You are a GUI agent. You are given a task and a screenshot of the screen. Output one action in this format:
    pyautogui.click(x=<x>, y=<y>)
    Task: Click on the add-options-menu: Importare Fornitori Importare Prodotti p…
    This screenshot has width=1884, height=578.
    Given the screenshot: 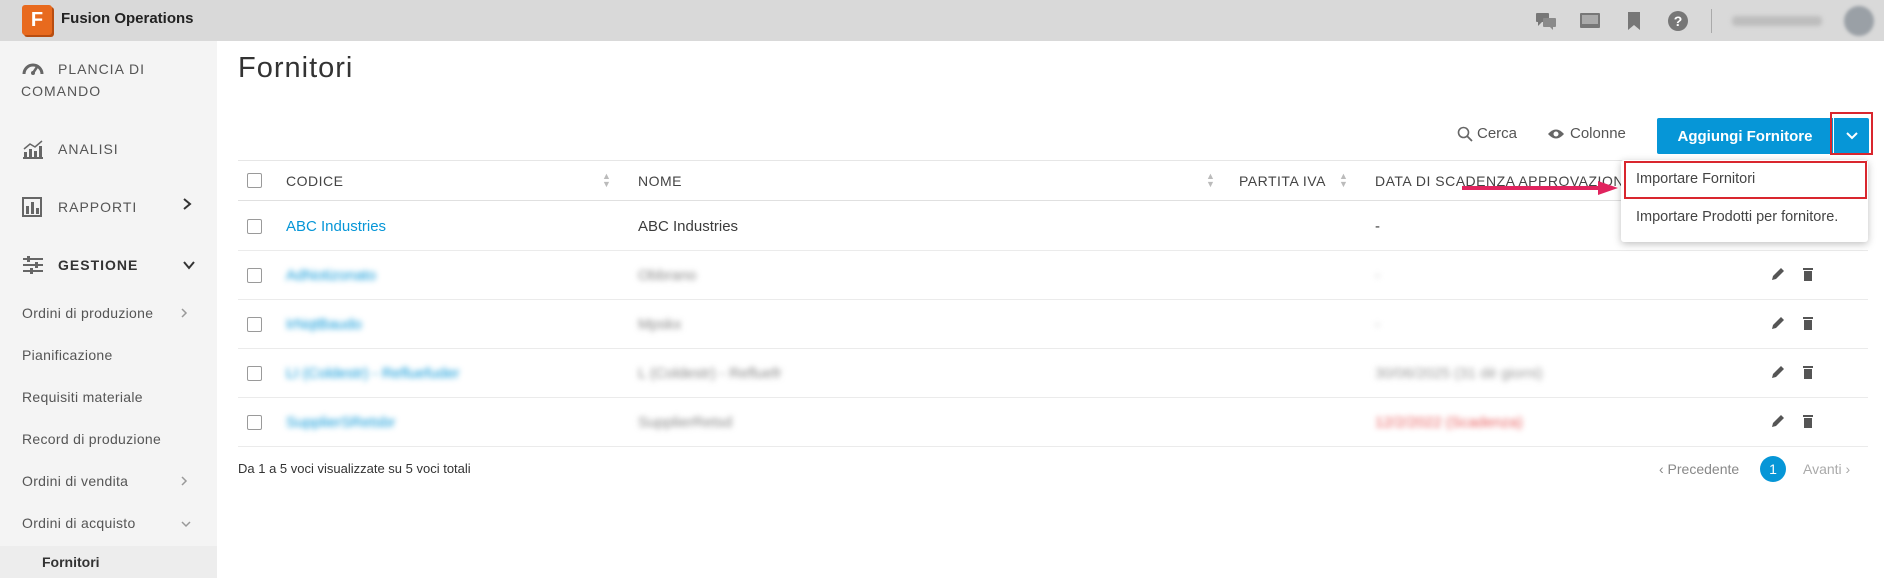 What is the action you would take?
    pyautogui.click(x=1744, y=201)
    